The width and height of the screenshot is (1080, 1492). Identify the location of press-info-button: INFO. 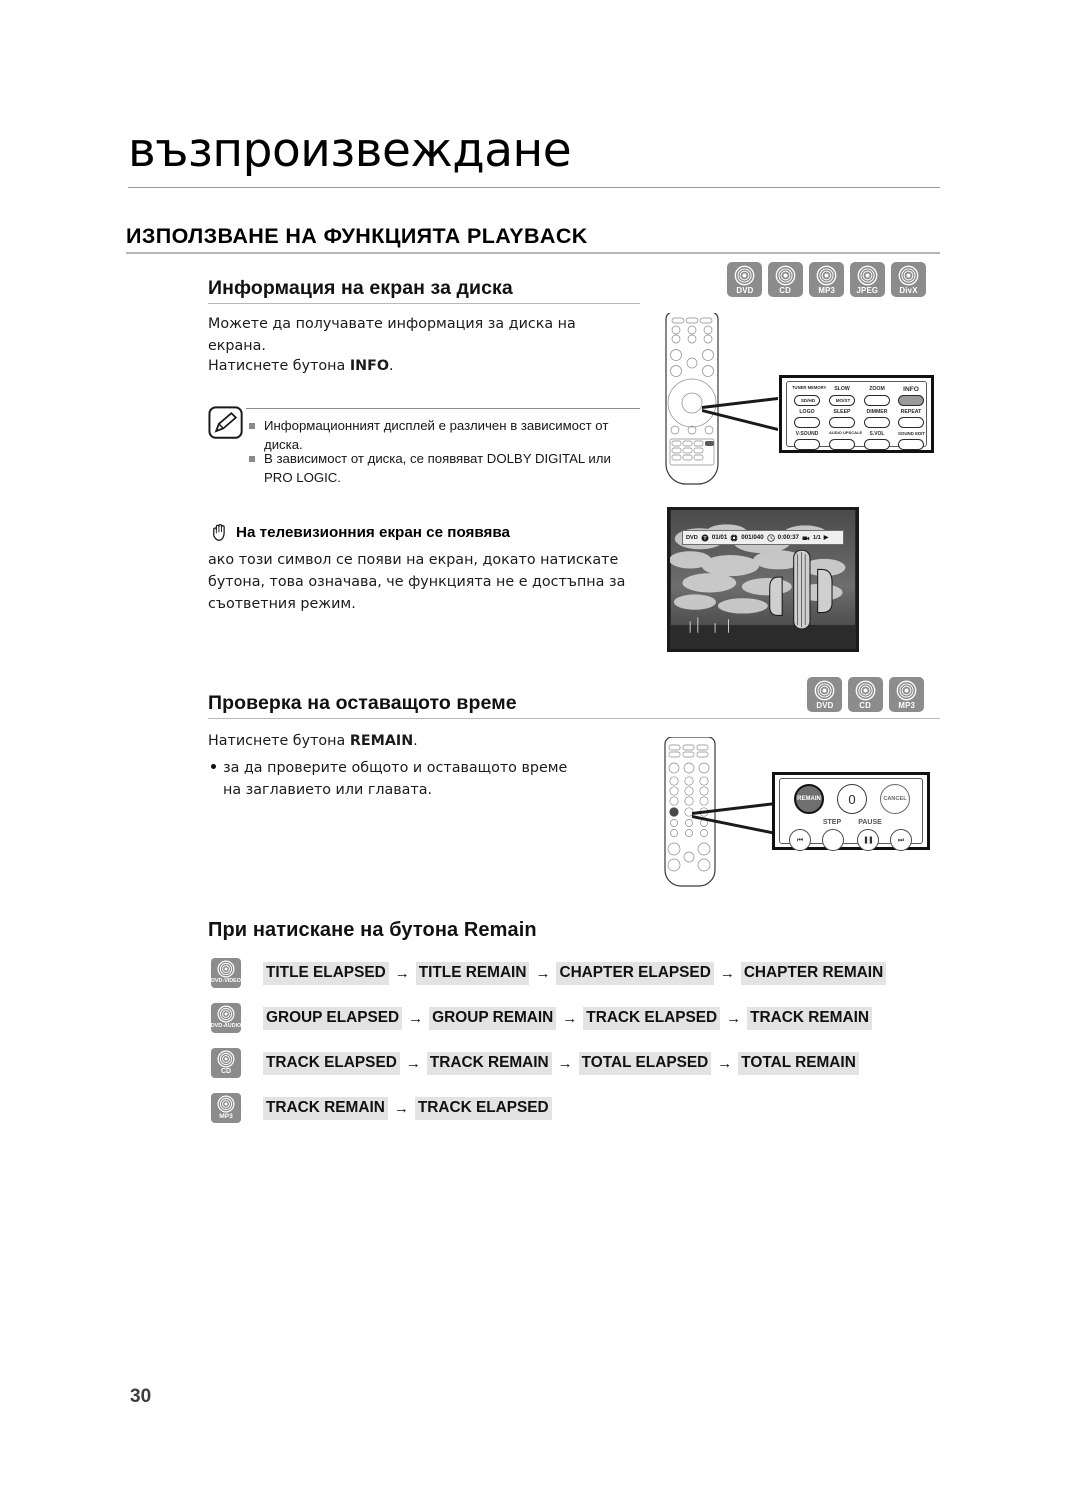
(369, 366).